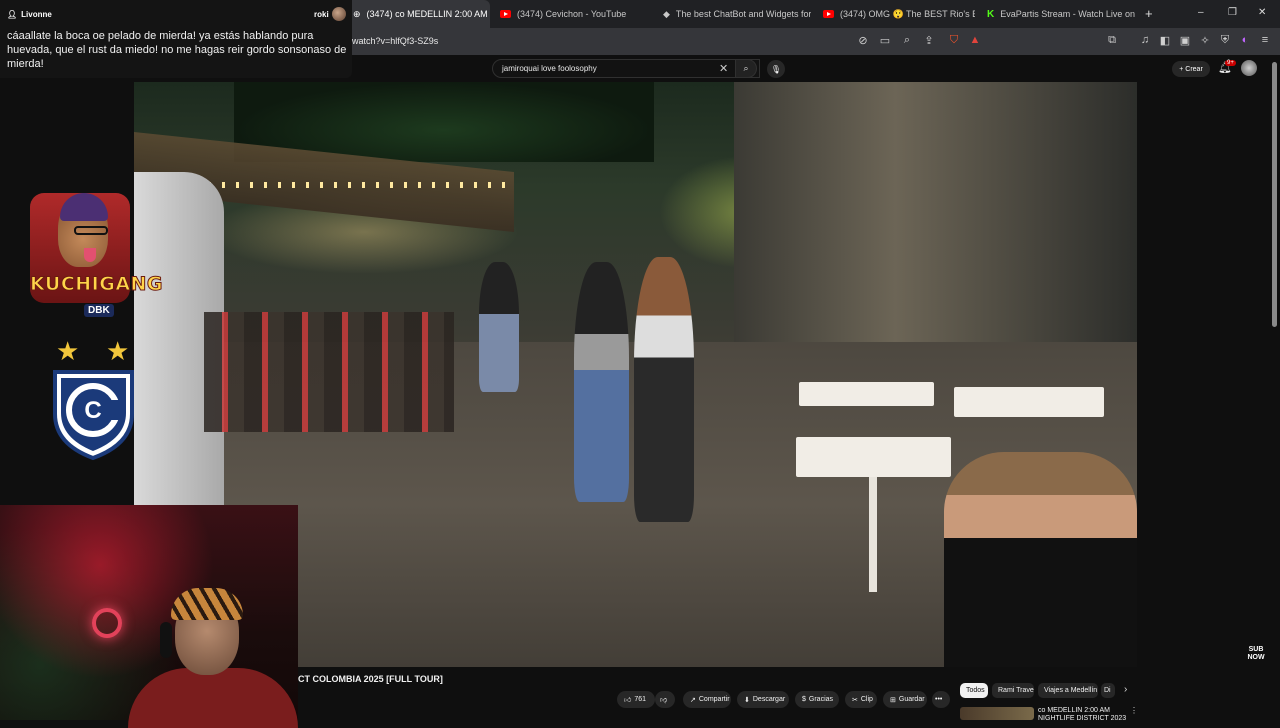 The height and width of the screenshot is (728, 1280). I want to click on menu-icon: ≡, so click(1265, 40).